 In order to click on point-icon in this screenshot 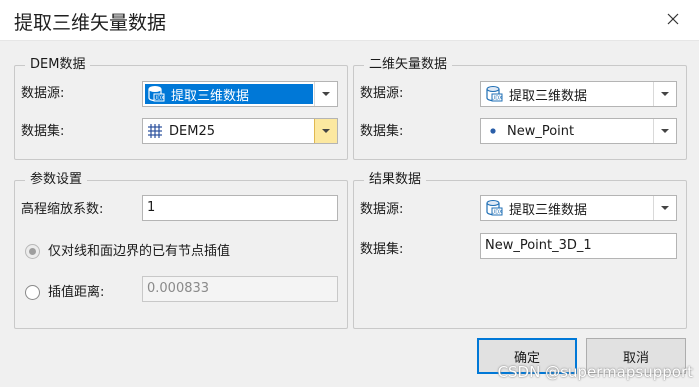, I will do `click(493, 131)`.